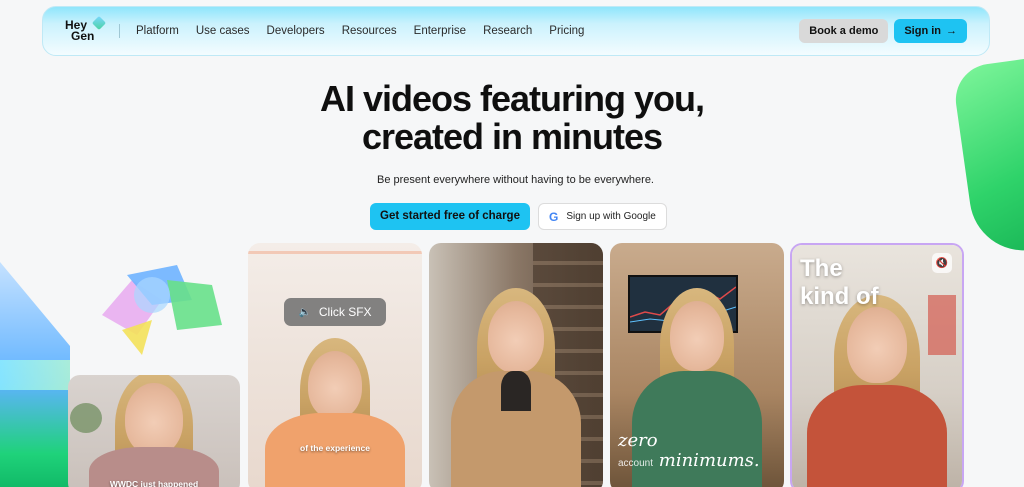 This screenshot has width=1024, height=487. Describe the element at coordinates (636, 463) in the screenshot. I see `overlay-account: account` at that location.